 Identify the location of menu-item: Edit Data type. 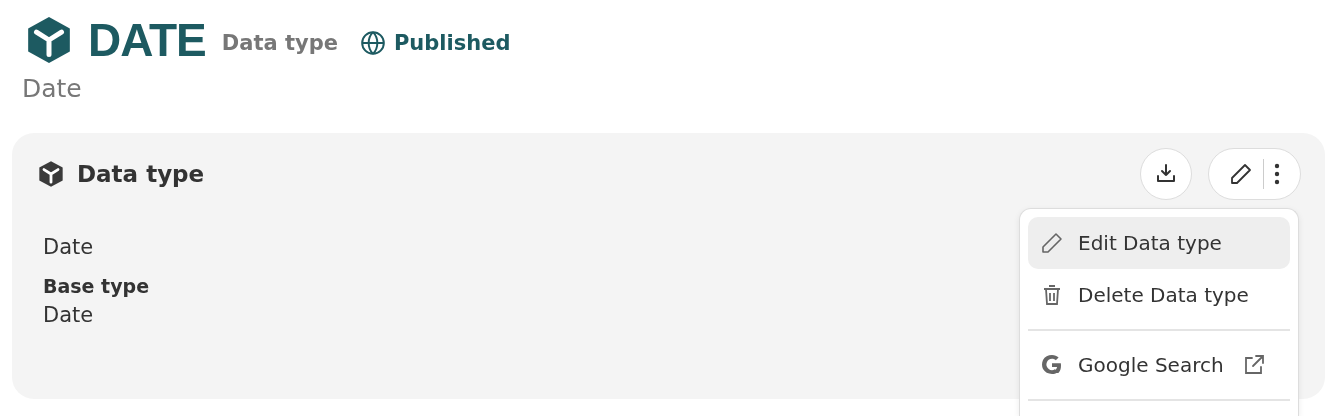
(1159, 243).